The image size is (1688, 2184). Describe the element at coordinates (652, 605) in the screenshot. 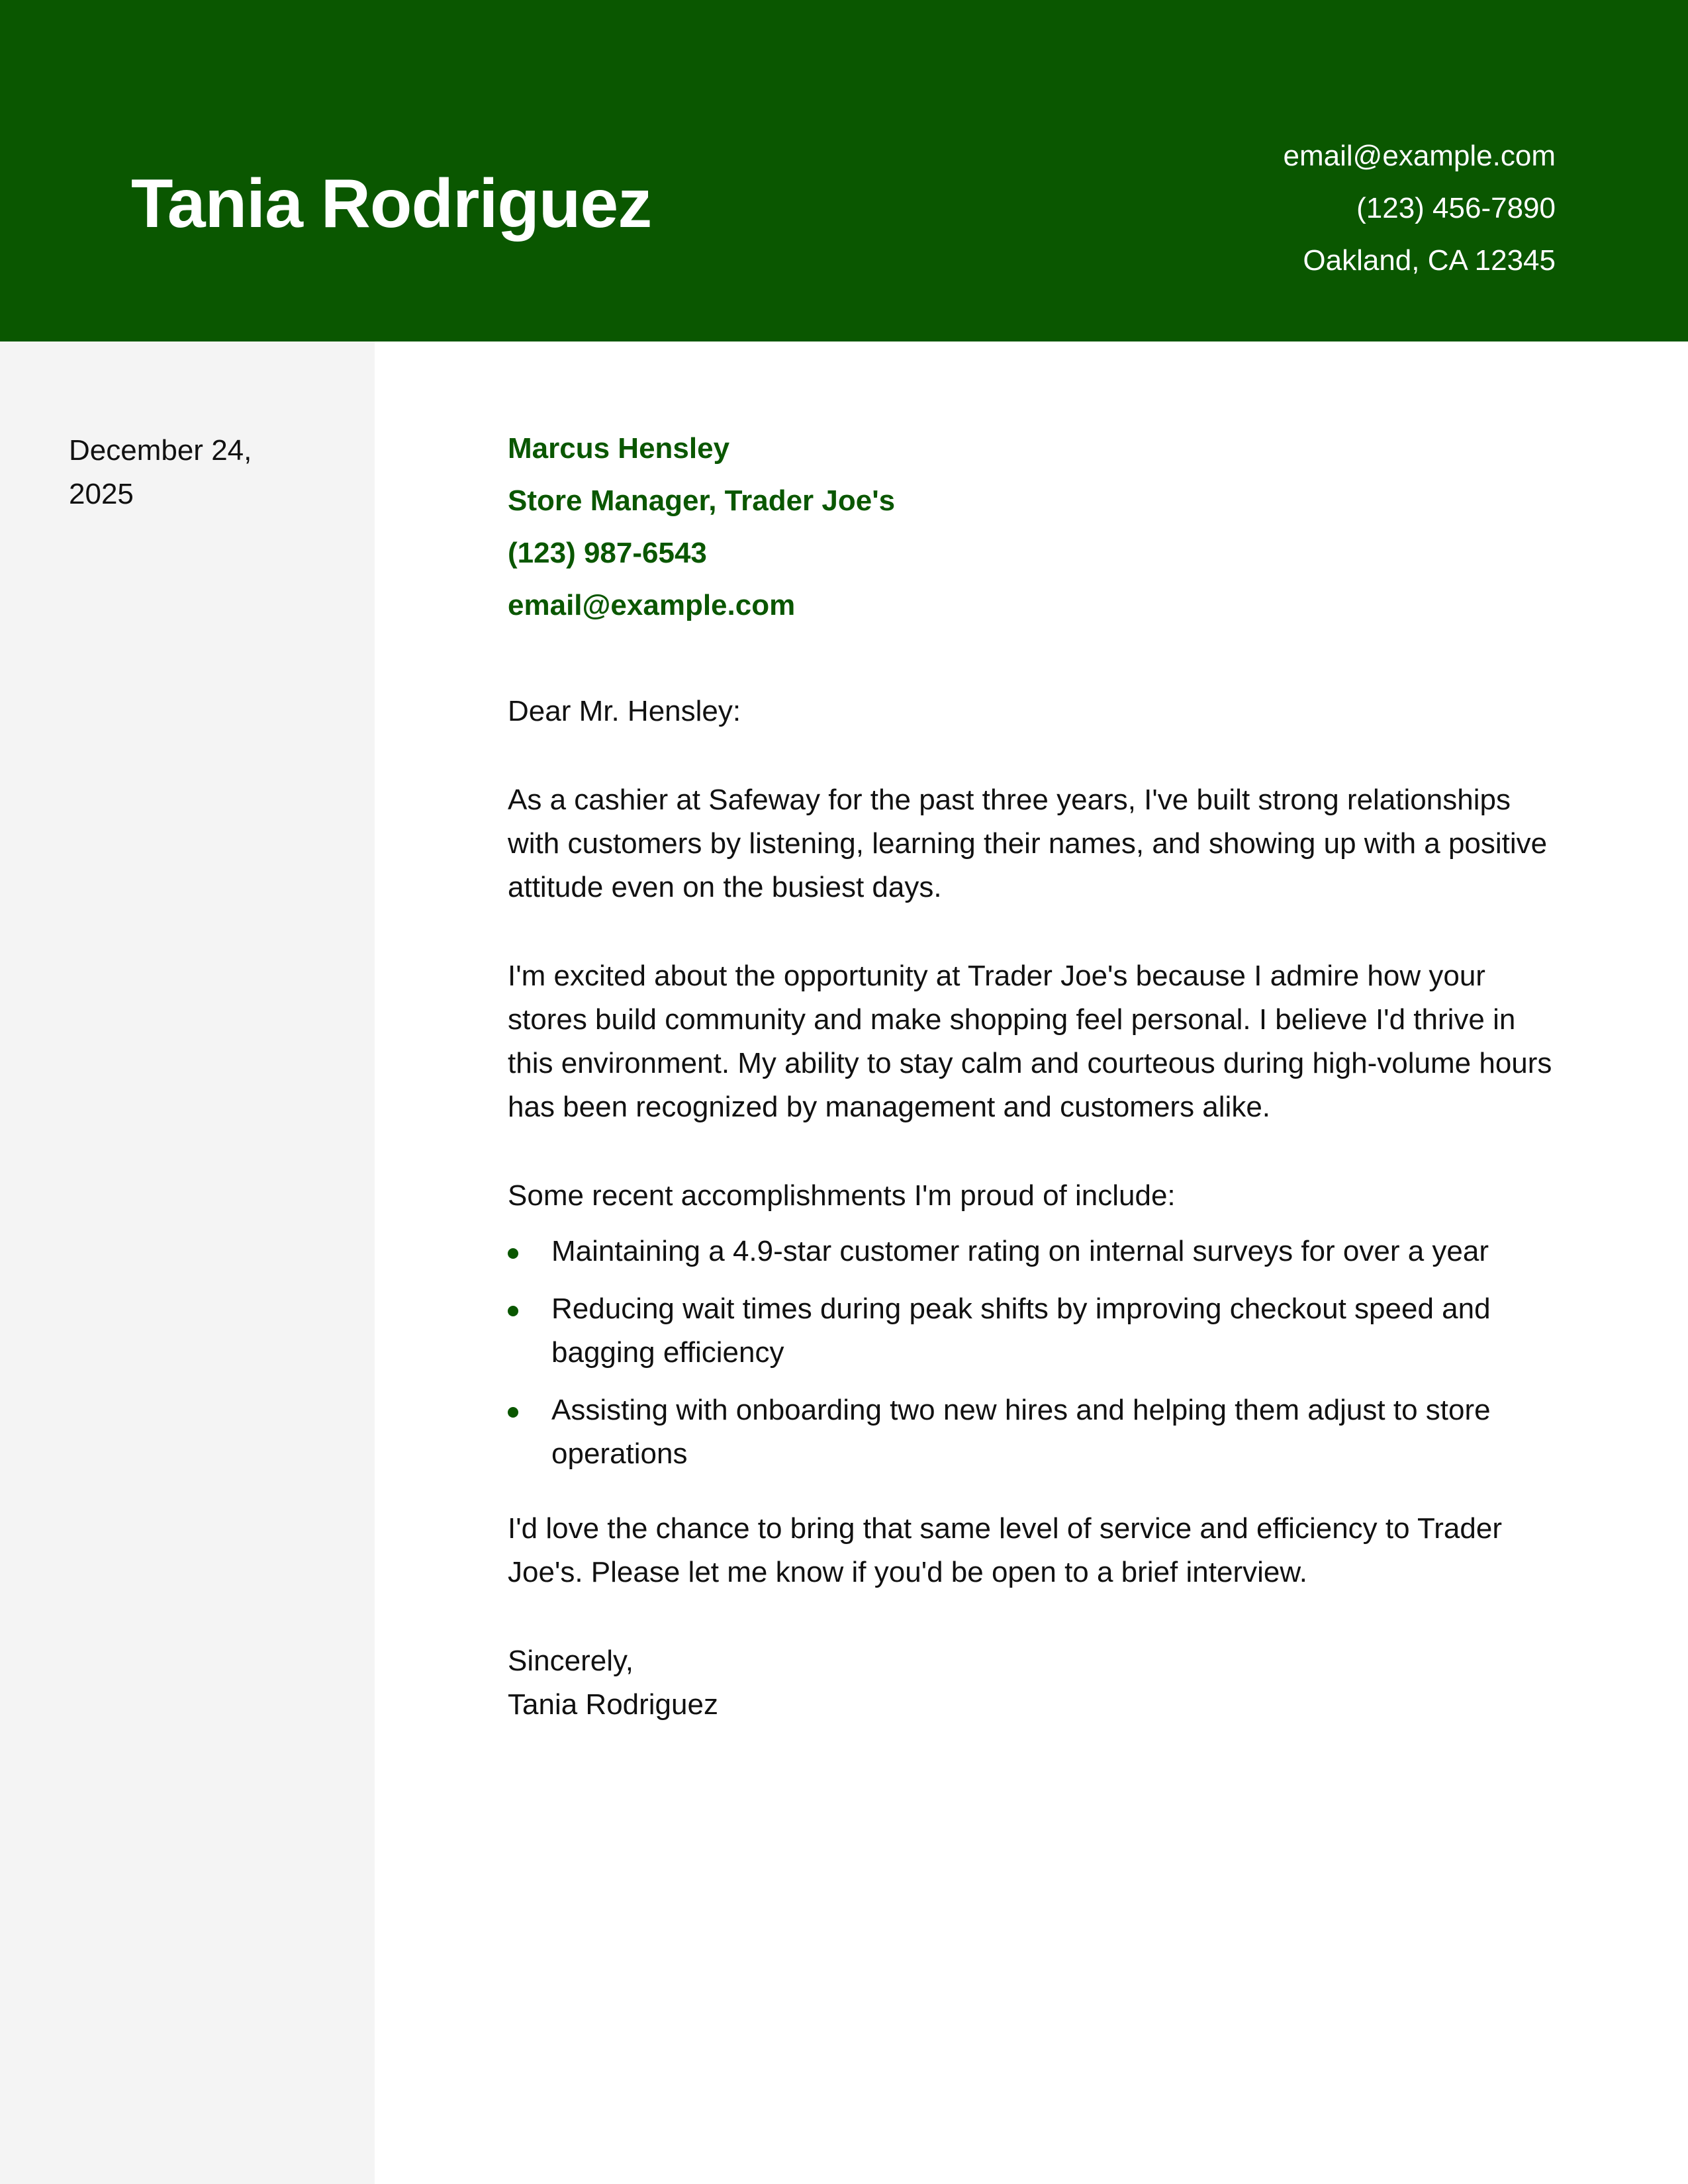

I see `recipient-email: email@example.com` at that location.